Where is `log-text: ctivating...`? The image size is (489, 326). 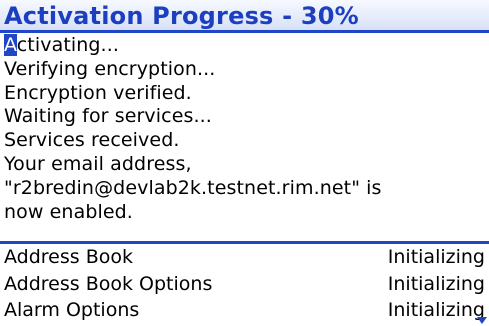
log-text: ctivating... is located at coordinates (67, 45).